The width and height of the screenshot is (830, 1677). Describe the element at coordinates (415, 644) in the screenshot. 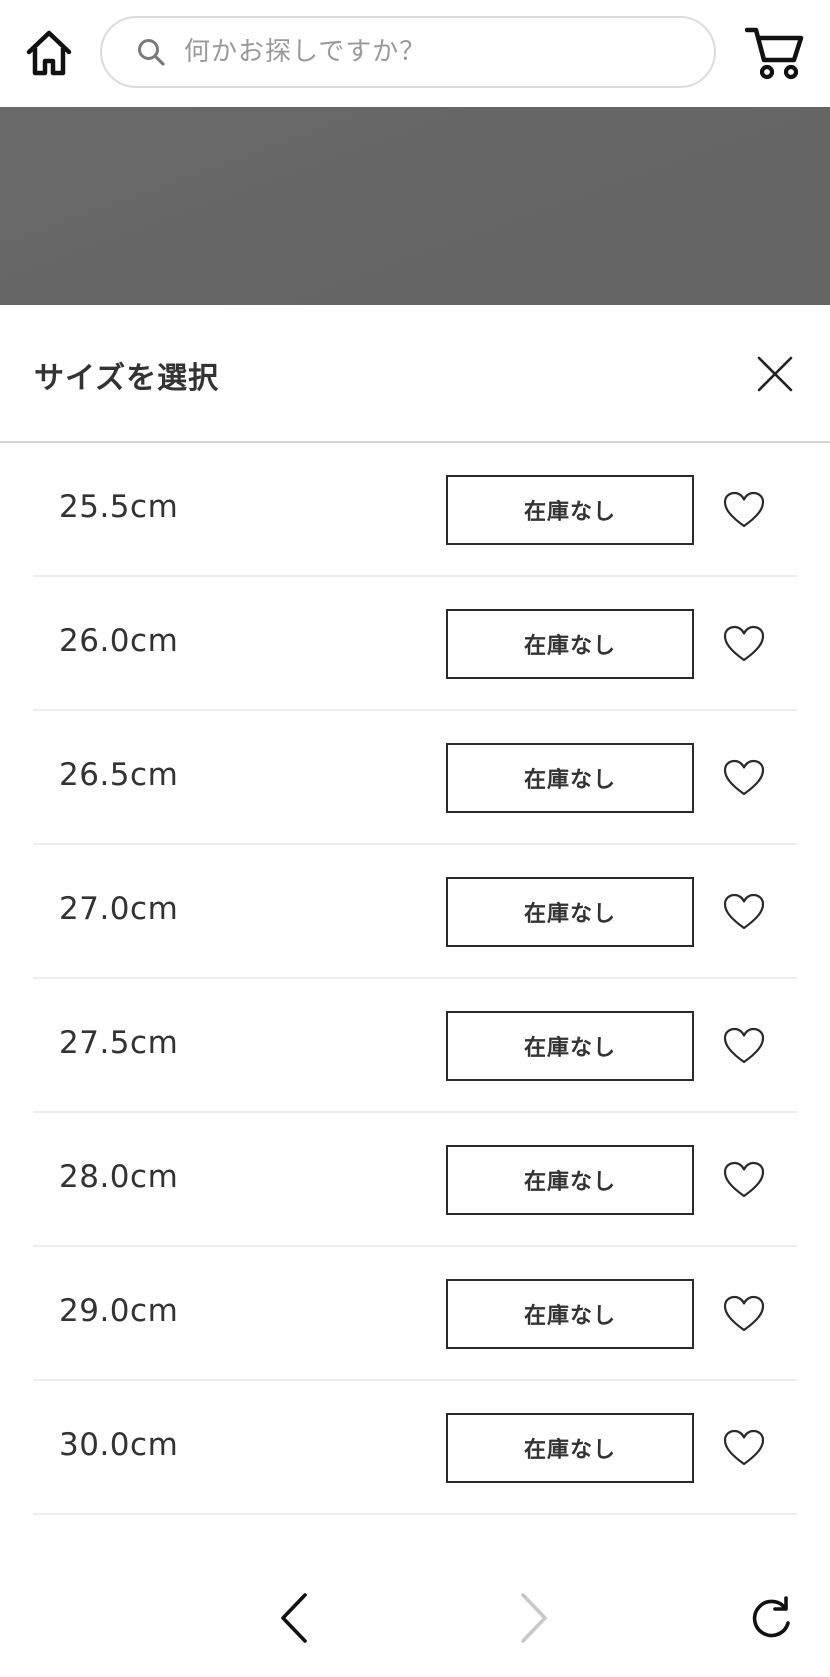

I see `list-item: 26.0cm 在庫なし` at that location.